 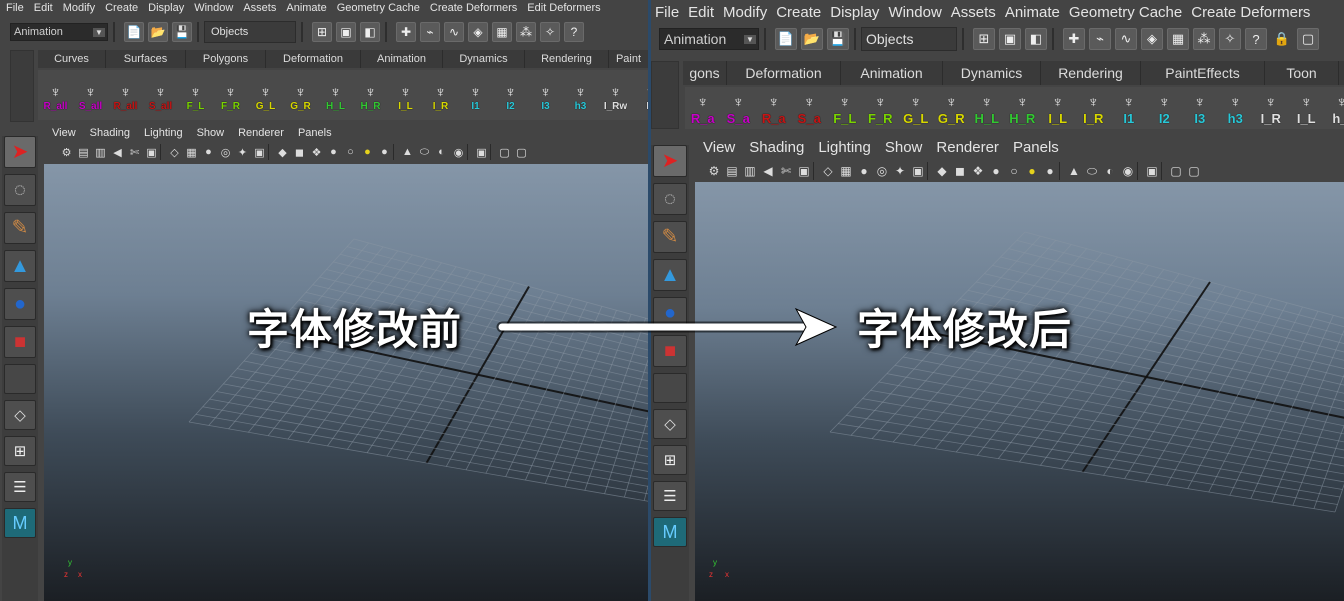 I want to click on menu-assets: Assets, so click(x=264, y=8).